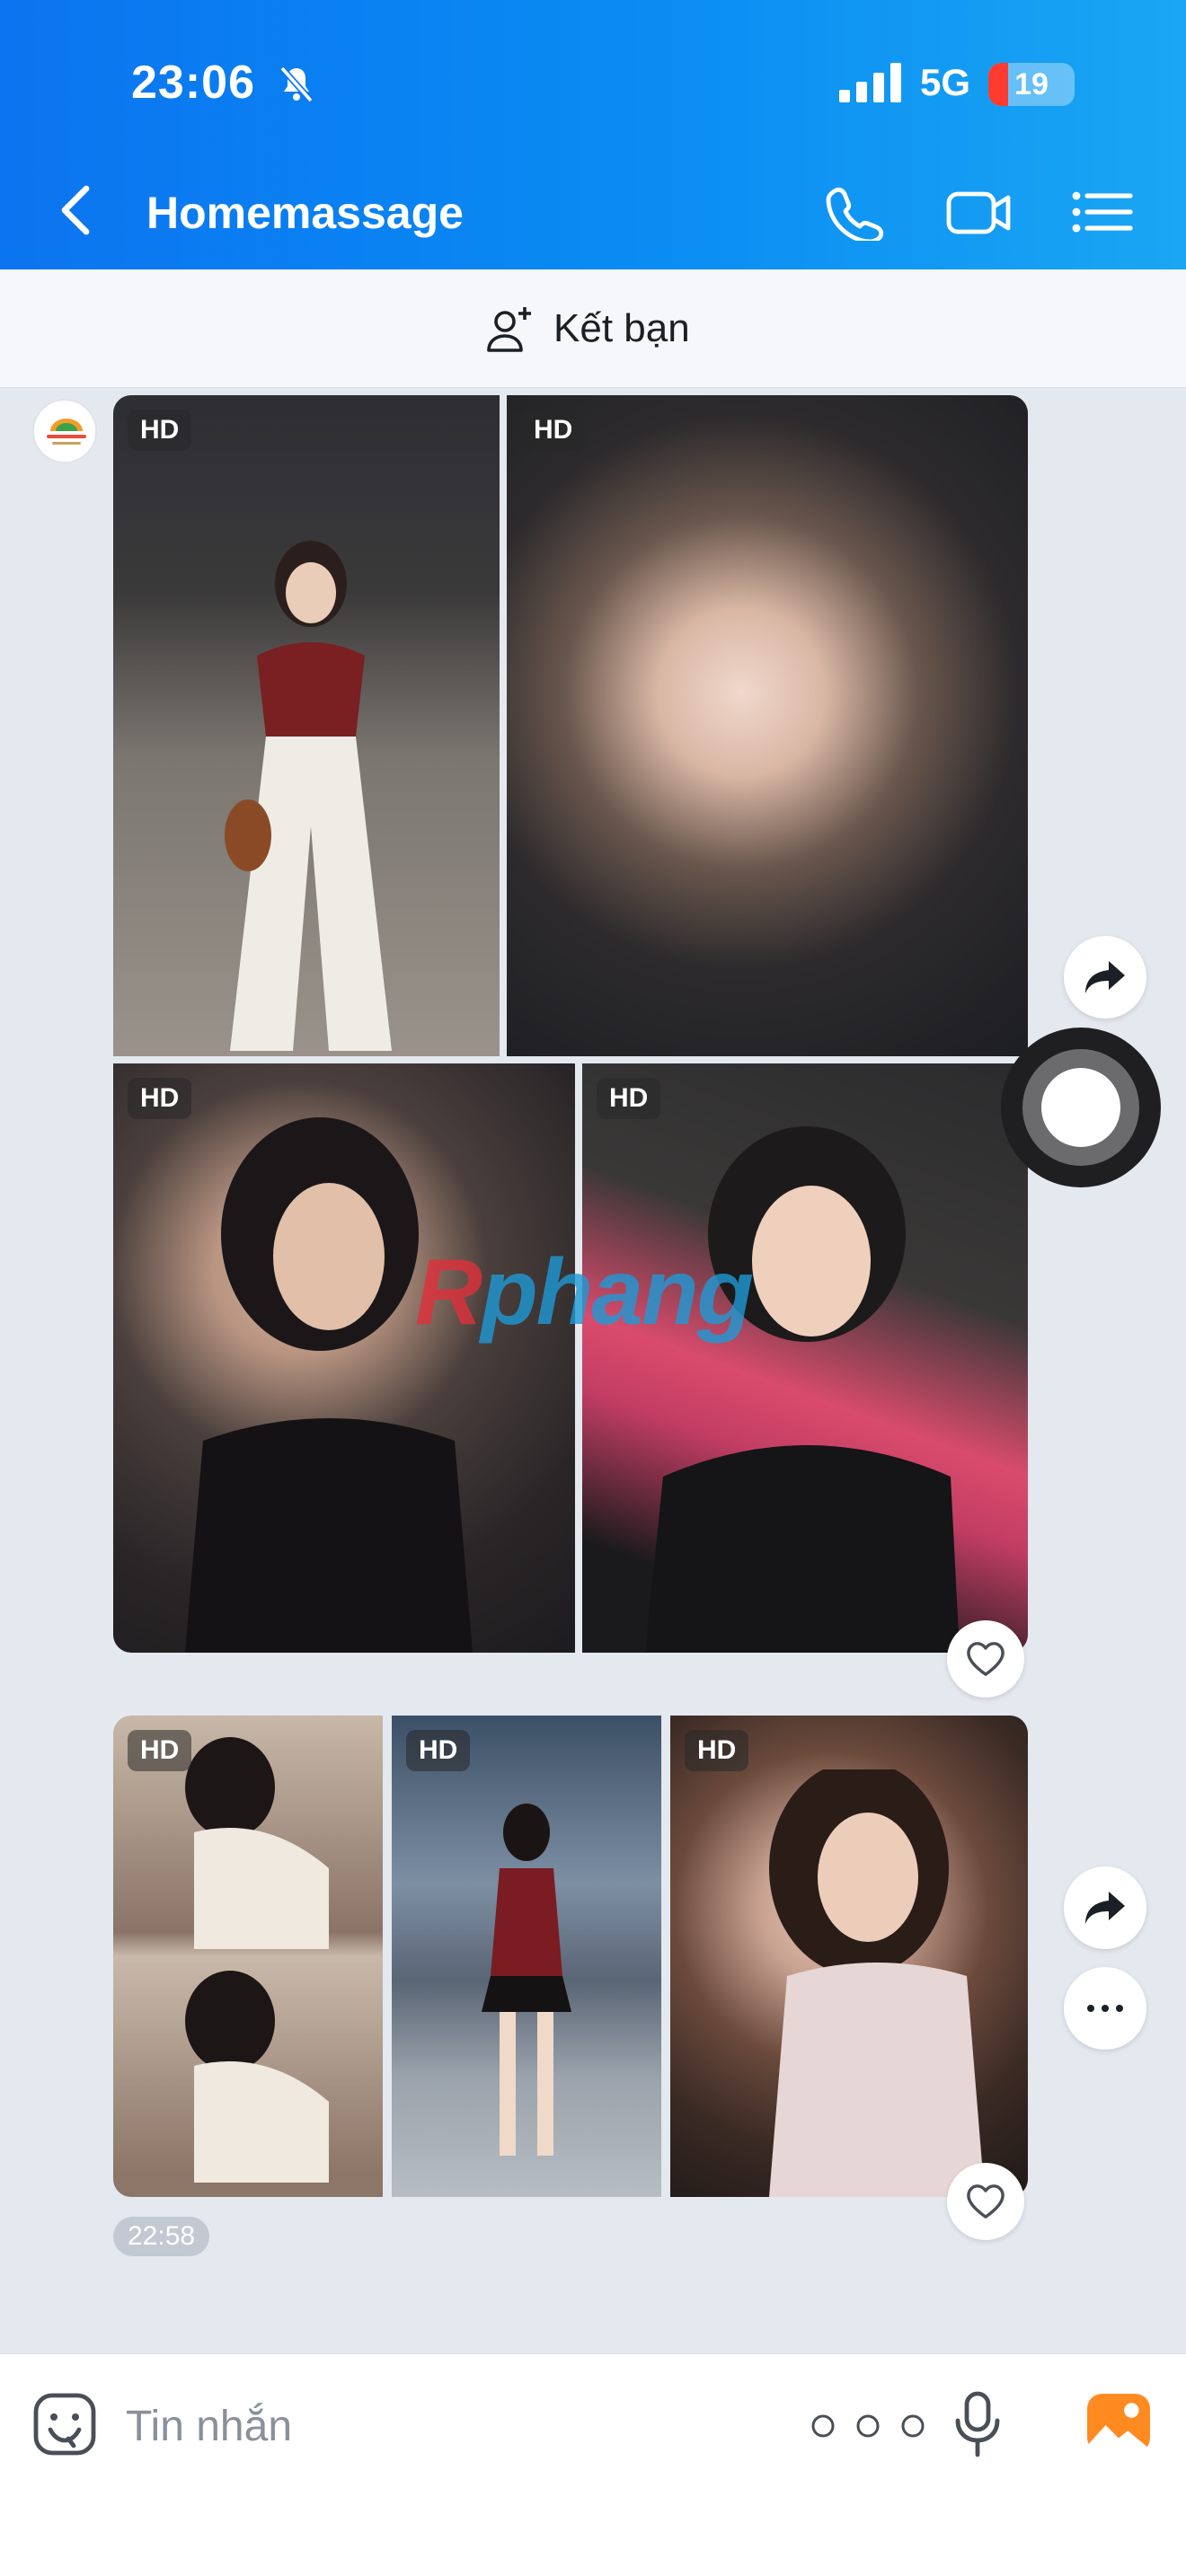 Image resolution: width=1186 pixels, height=2576 pixels. What do you see at coordinates (593, 134) in the screenshot?
I see `chat-header: 23:06 5G 19 Homemassage` at bounding box center [593, 134].